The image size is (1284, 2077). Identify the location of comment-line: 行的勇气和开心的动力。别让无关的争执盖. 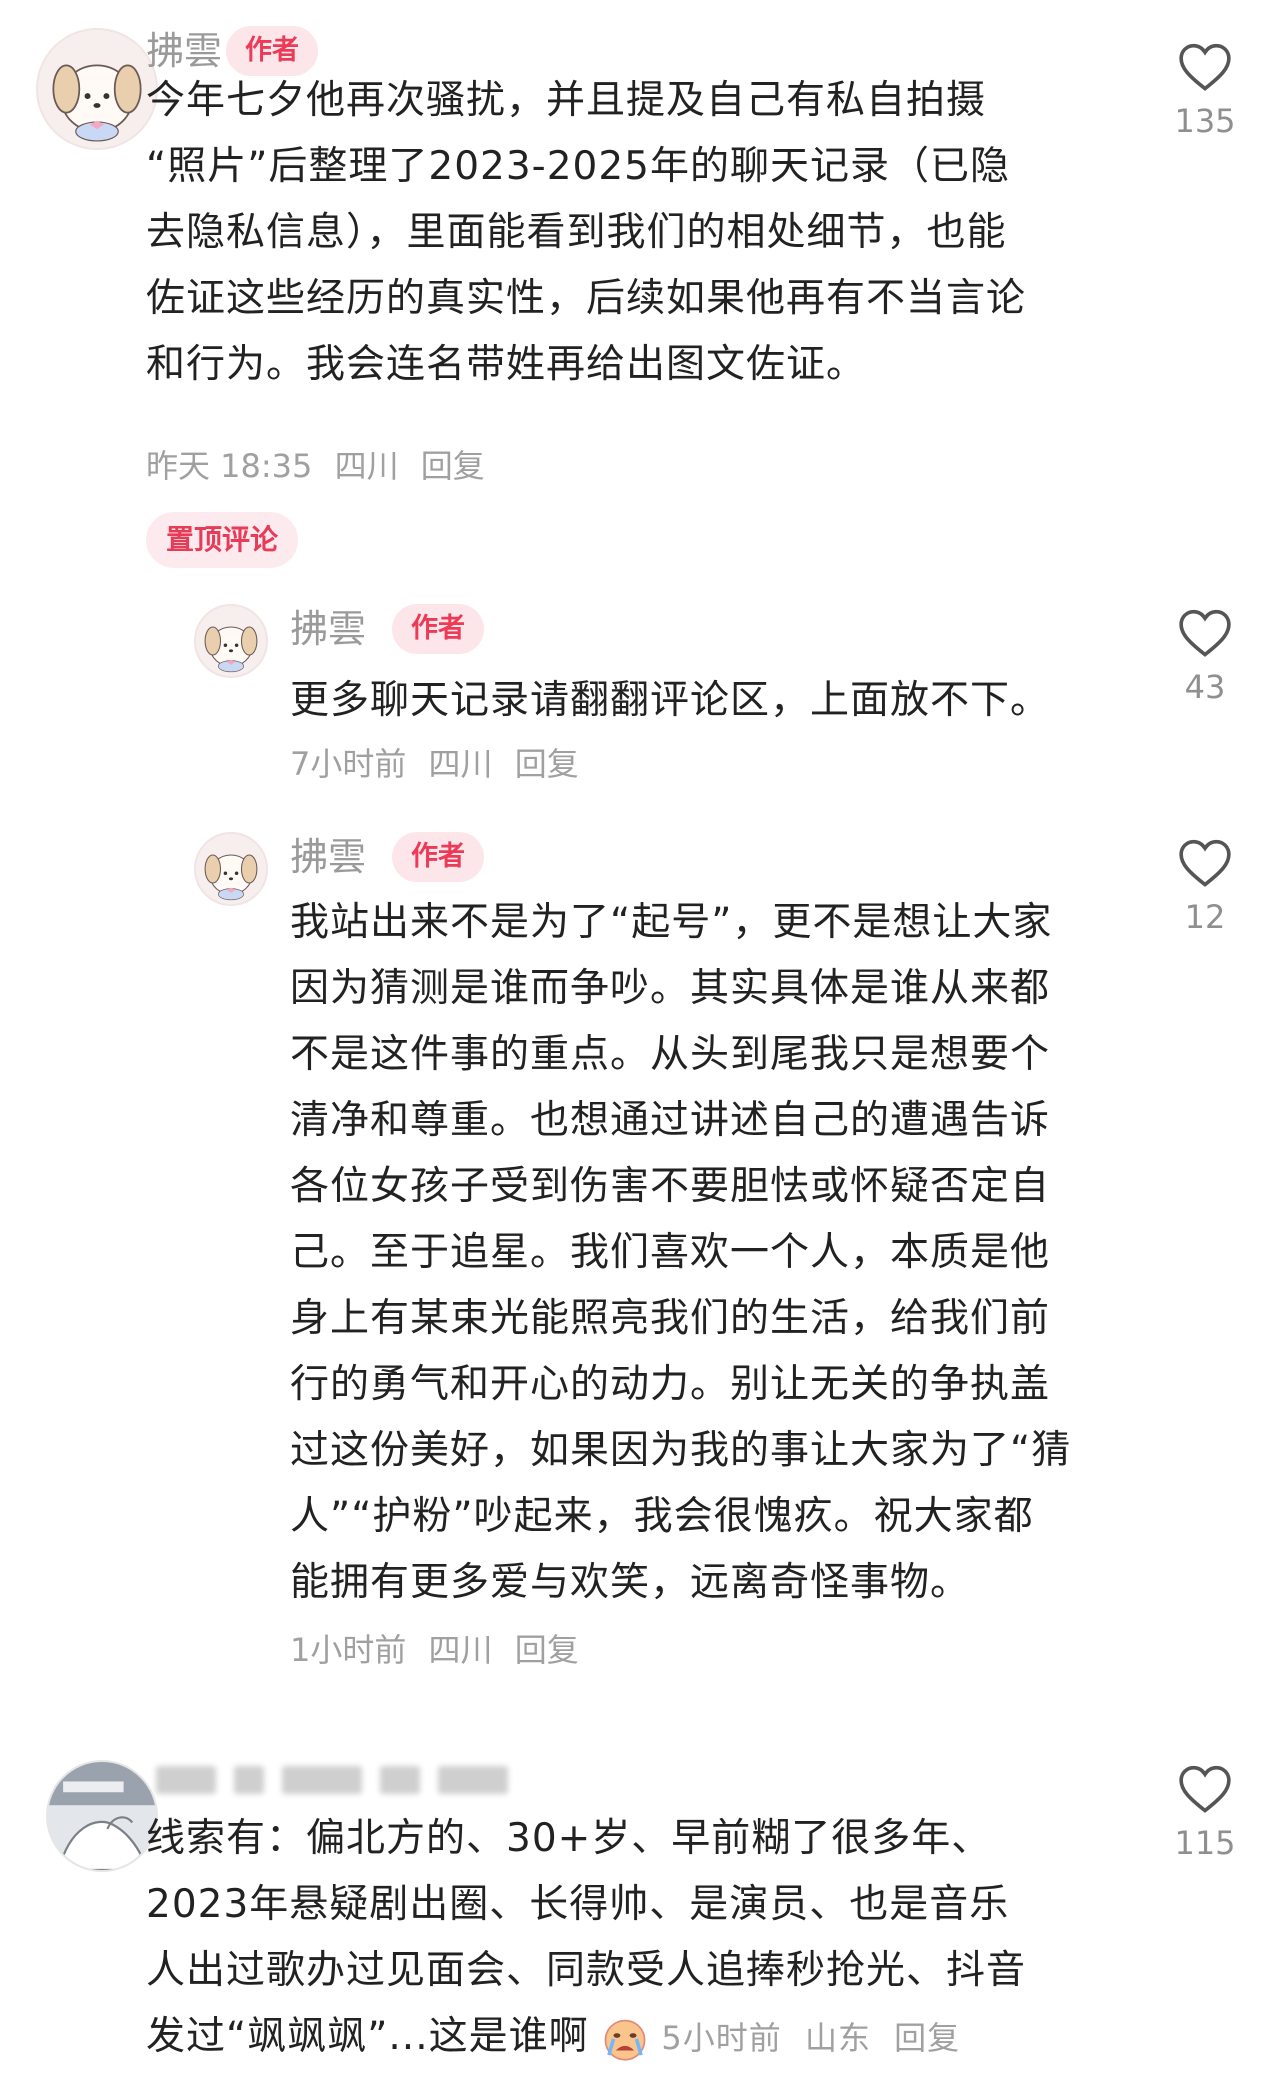
(670, 1384).